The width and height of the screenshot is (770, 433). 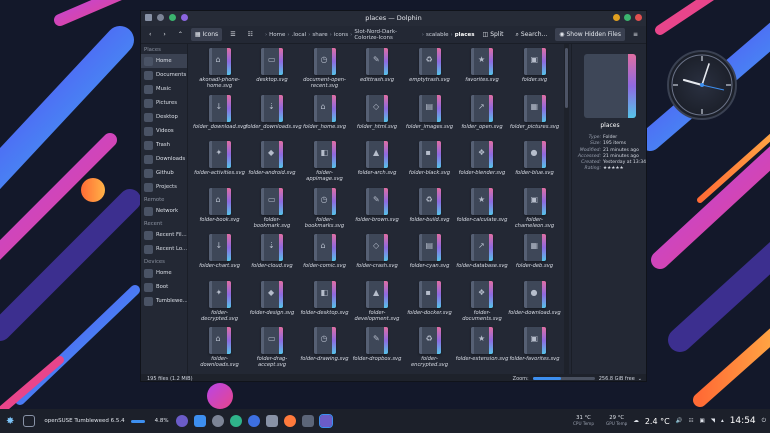 I want to click on file-item: ◧ folder-desktop.svg, so click(x=324, y=298).